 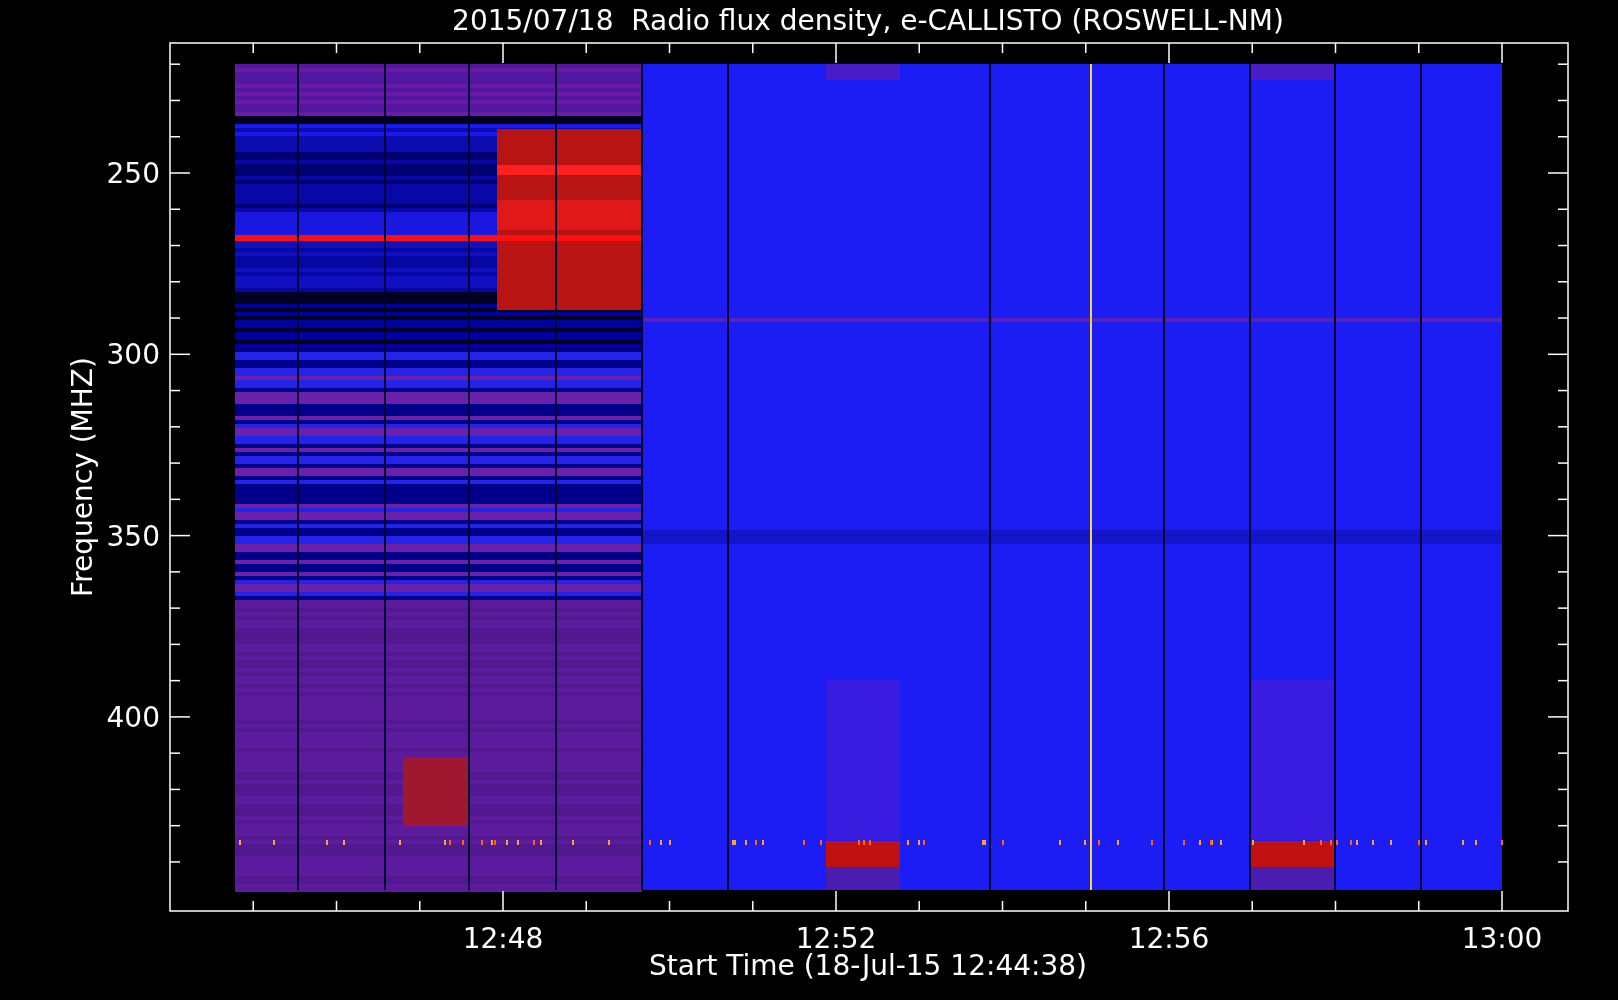 I want to click on axis-tick-label: 350, so click(x=133, y=536).